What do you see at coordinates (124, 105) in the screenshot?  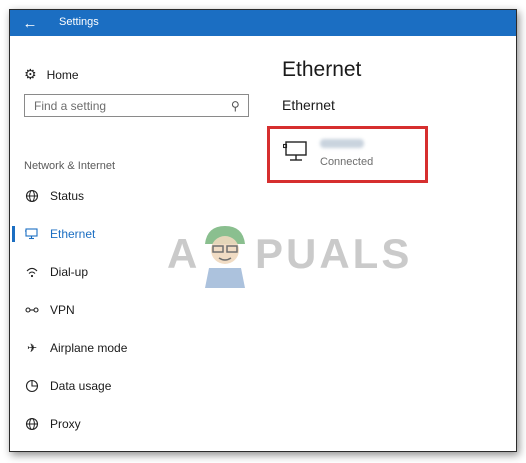 I see `search-input` at bounding box center [124, 105].